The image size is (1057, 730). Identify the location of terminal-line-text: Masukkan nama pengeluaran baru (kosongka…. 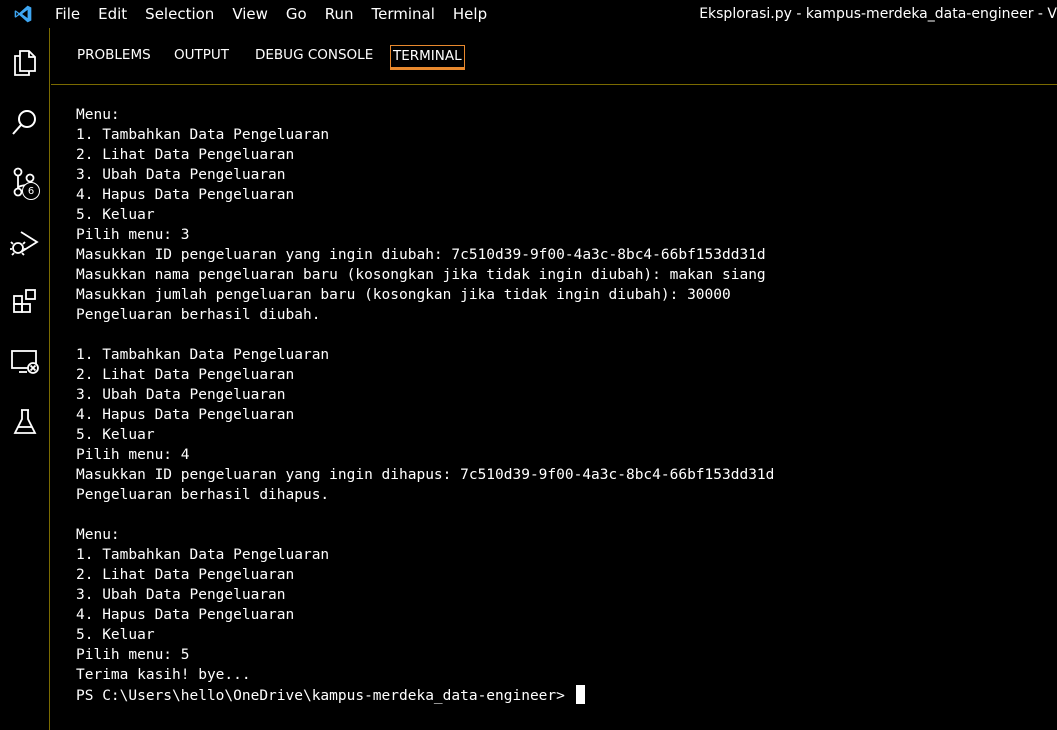
(421, 275).